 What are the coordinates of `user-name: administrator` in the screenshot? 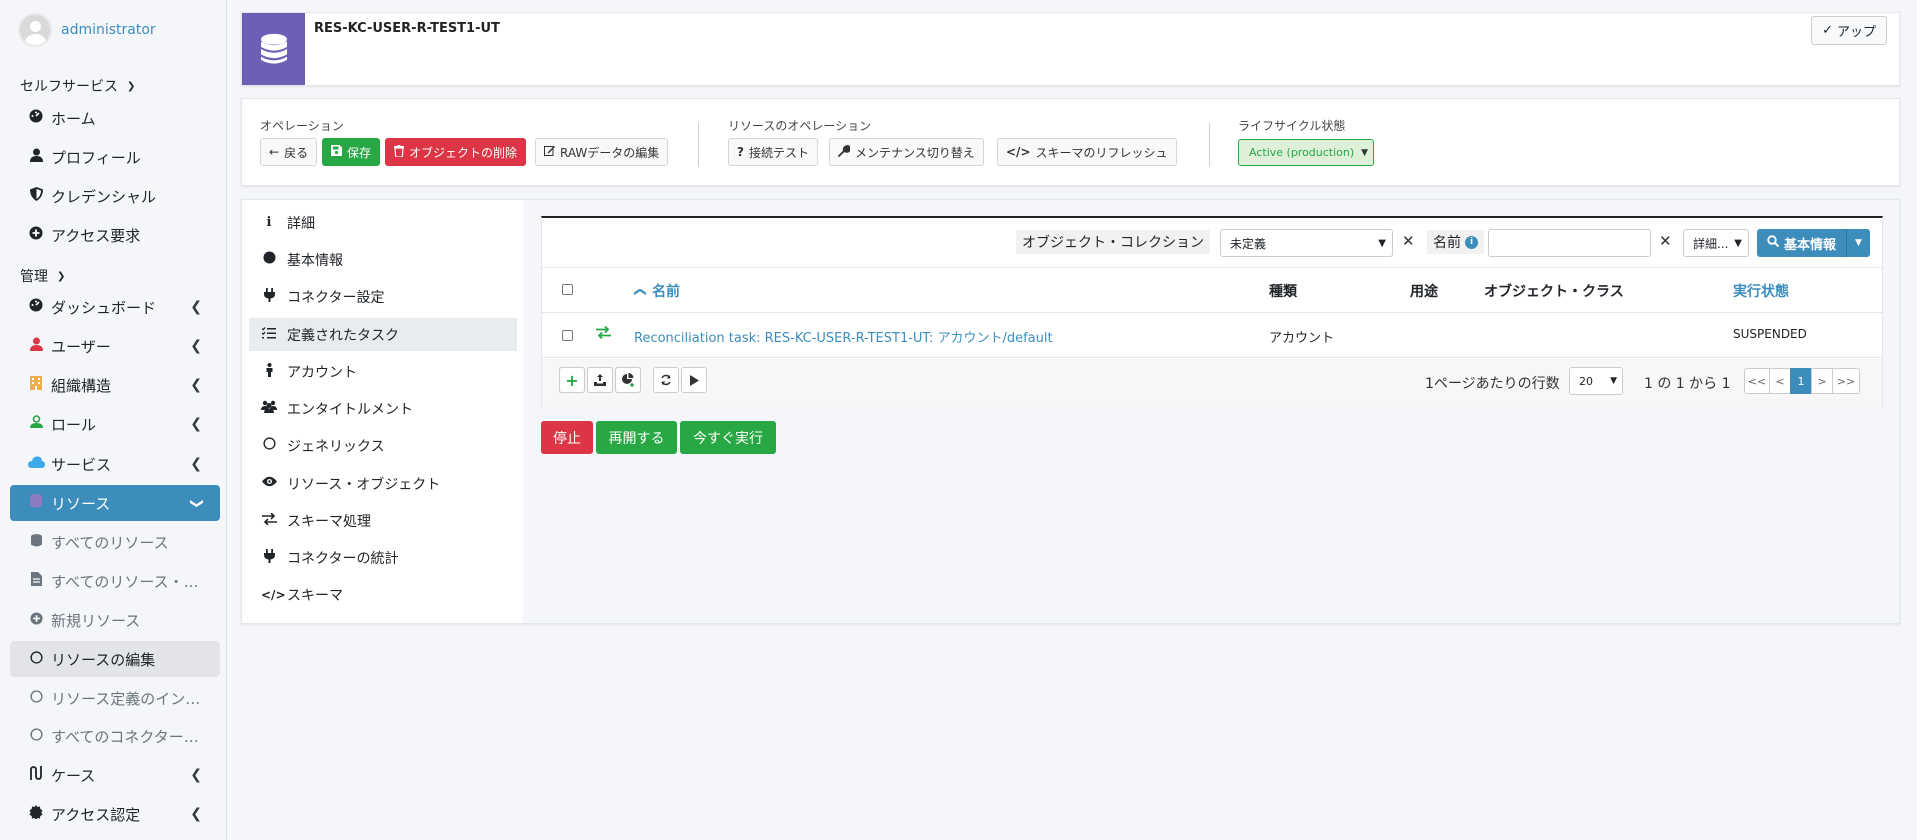 It's located at (108, 30).